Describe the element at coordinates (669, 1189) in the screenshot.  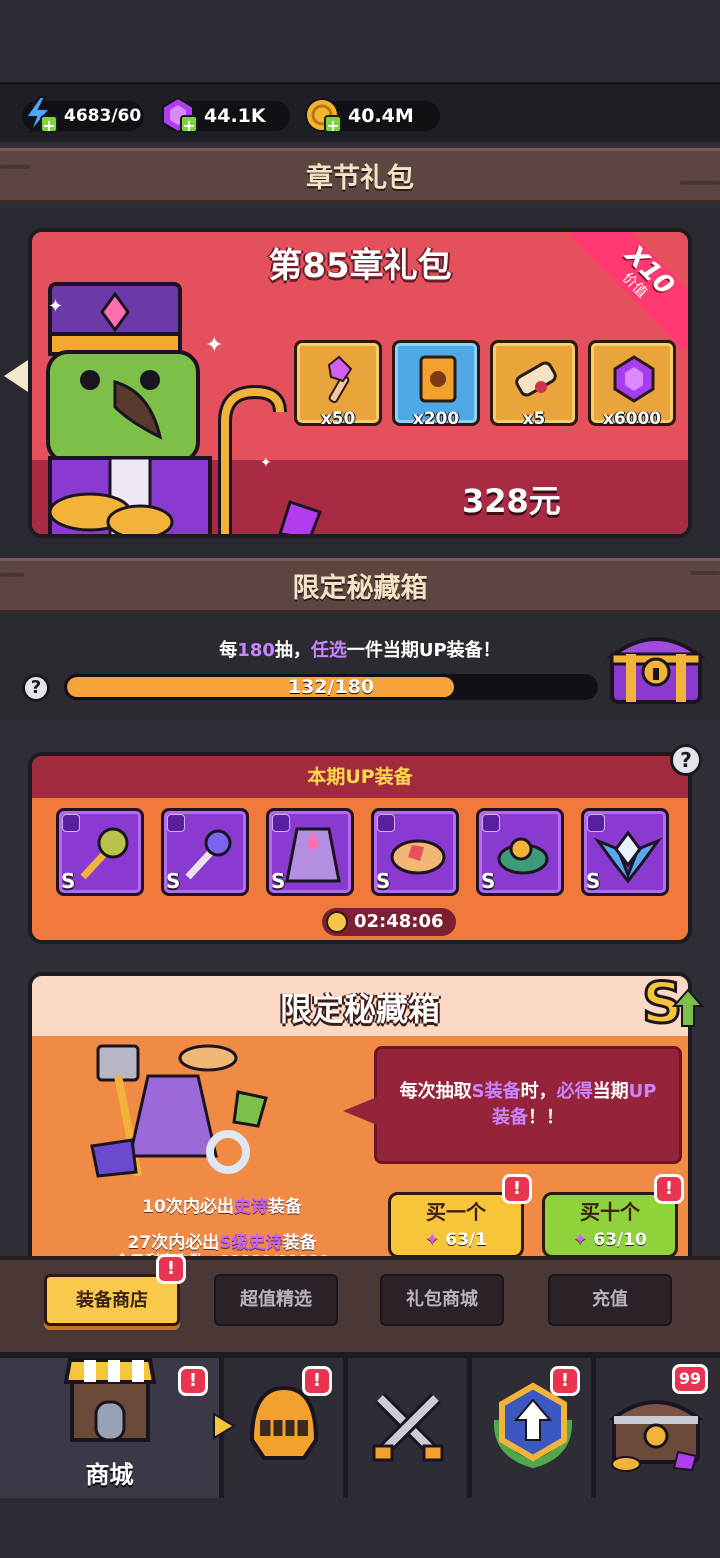
I see `buy-ten-alert-badge: !` at that location.